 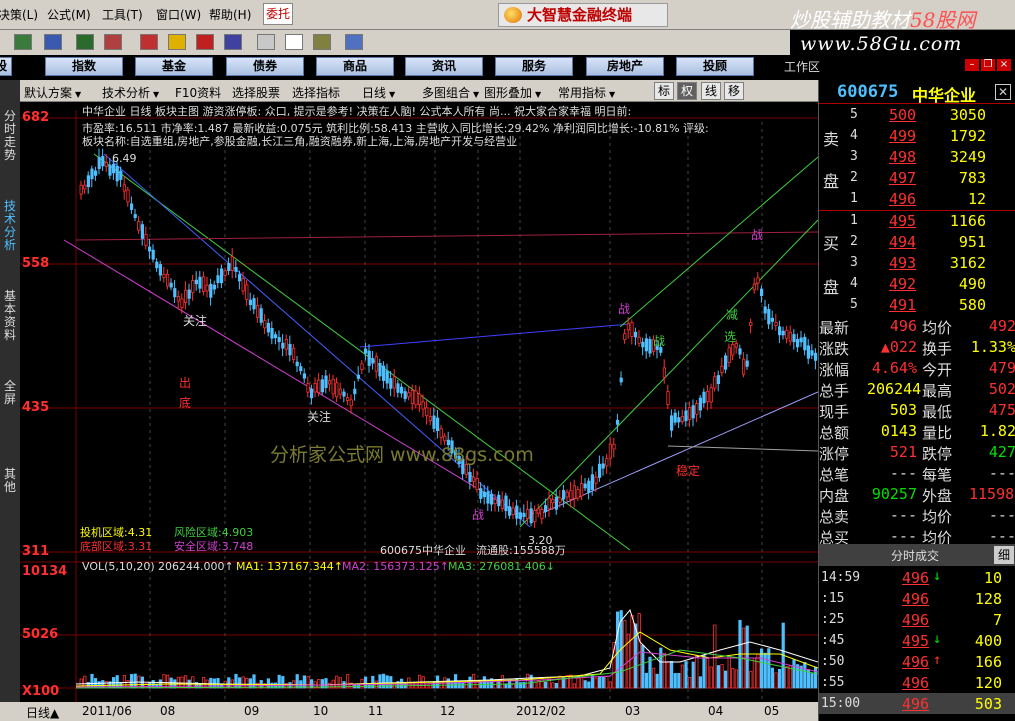 What do you see at coordinates (917, 283) in the screenshot?
I see `buy-row: 4 492 490` at bounding box center [917, 283].